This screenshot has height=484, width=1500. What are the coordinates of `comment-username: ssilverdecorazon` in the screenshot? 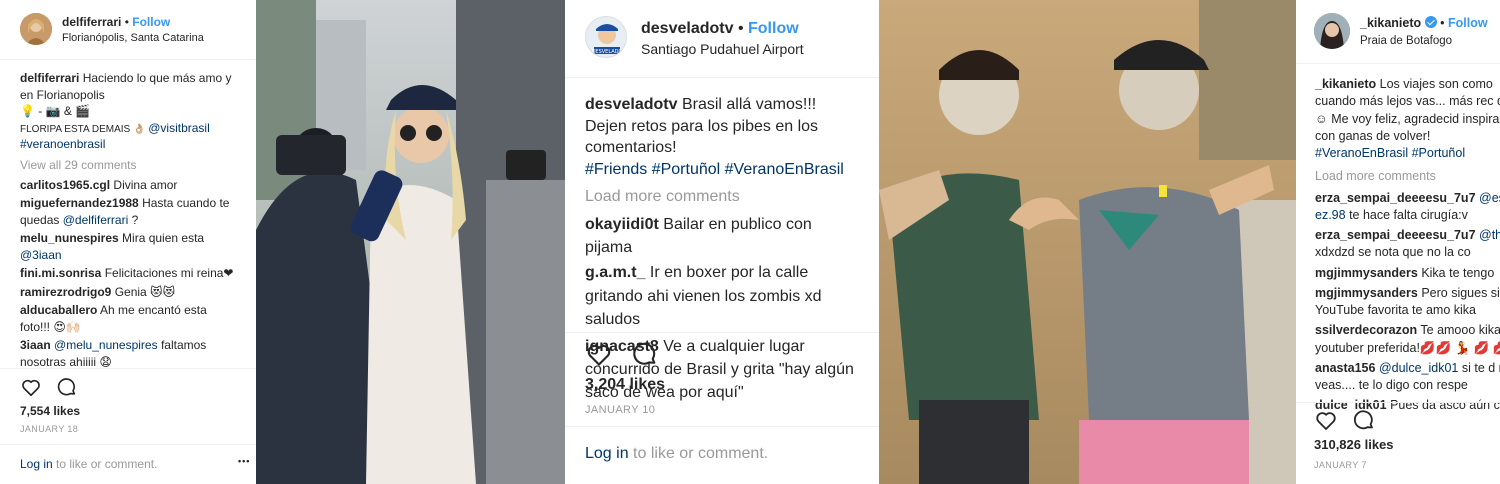 It's located at (1366, 330).